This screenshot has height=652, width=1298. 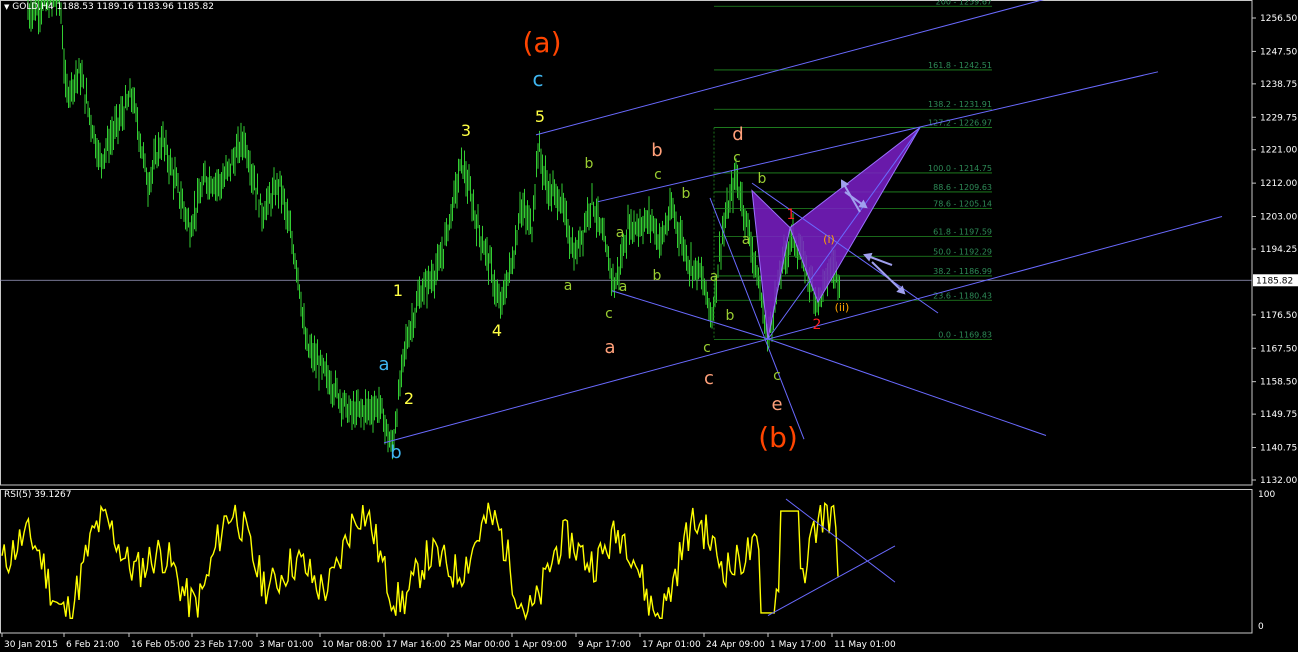 I want to click on time-tick-label: 6 Feb 21:00, so click(x=93, y=645).